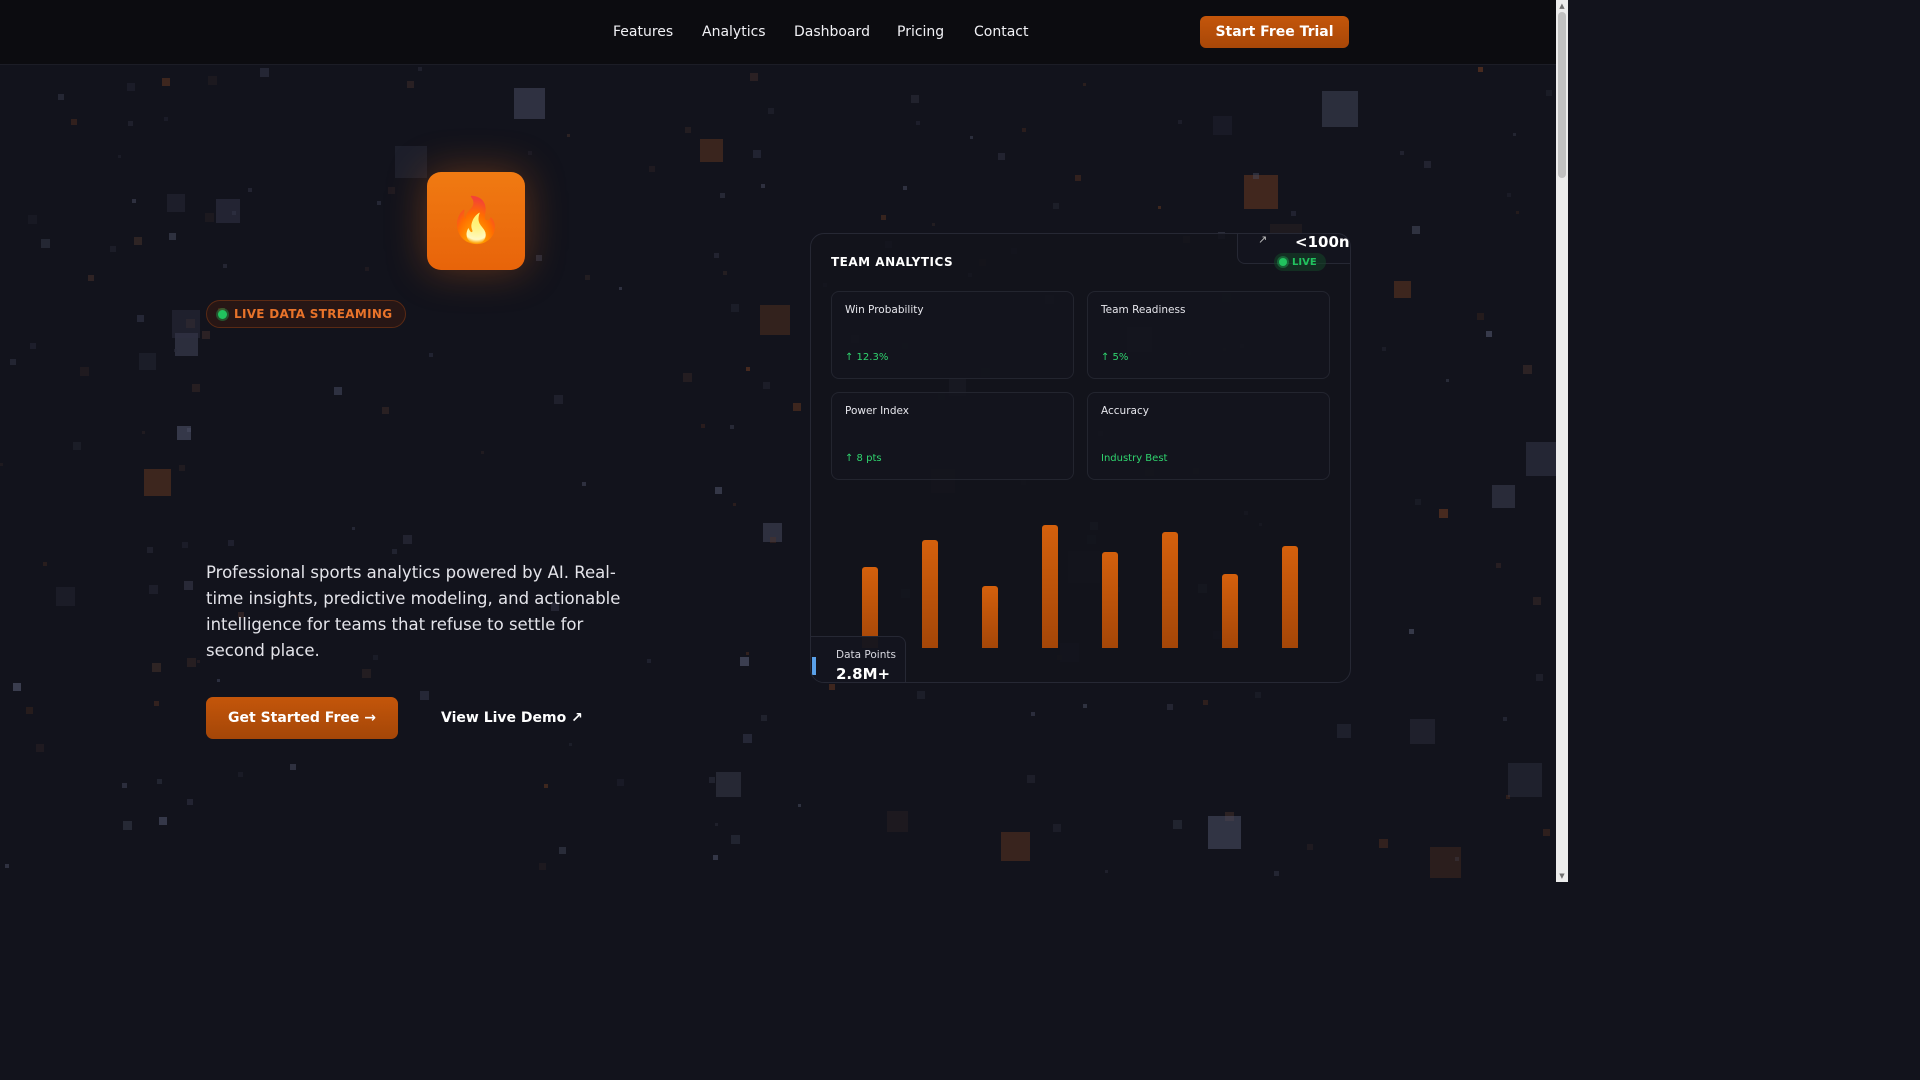 This screenshot has height=1080, width=1920. I want to click on metric-card-win-probability: Win Probability ↑ 12.3%, so click(952, 335).